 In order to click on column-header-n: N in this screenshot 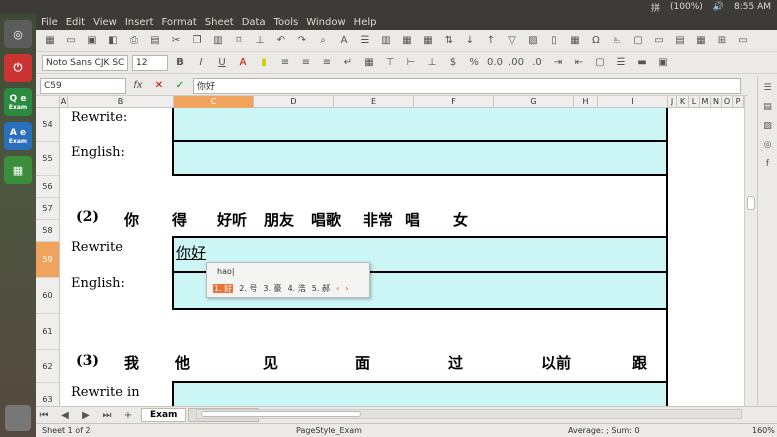, I will do `click(716, 102)`.